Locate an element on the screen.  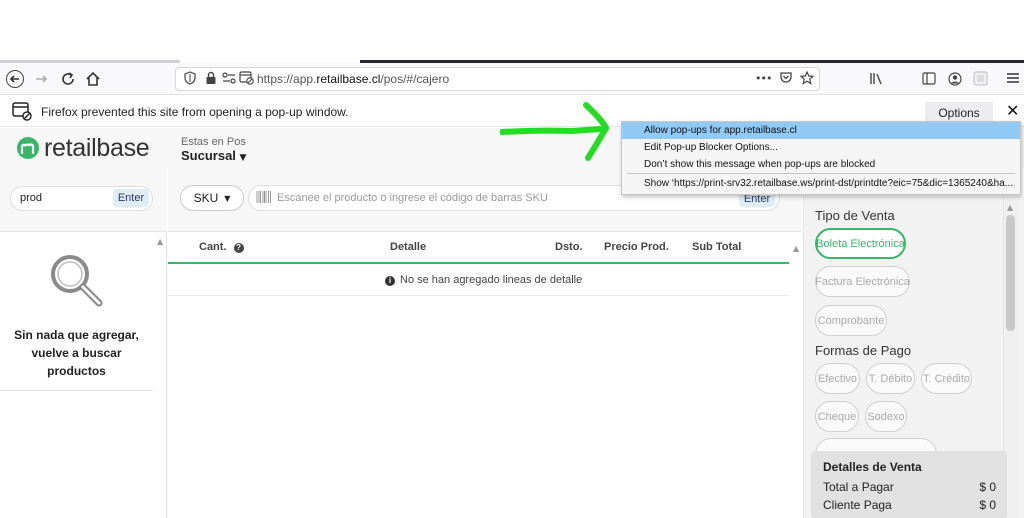
left-scroll-up-icon: ▲ is located at coordinates (160, 241).